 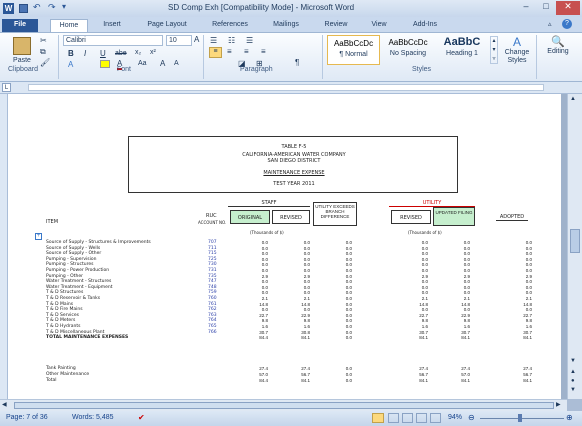 What do you see at coordinates (423, 315) in the screenshot?
I see `table-row-value: 22.7` at bounding box center [423, 315].